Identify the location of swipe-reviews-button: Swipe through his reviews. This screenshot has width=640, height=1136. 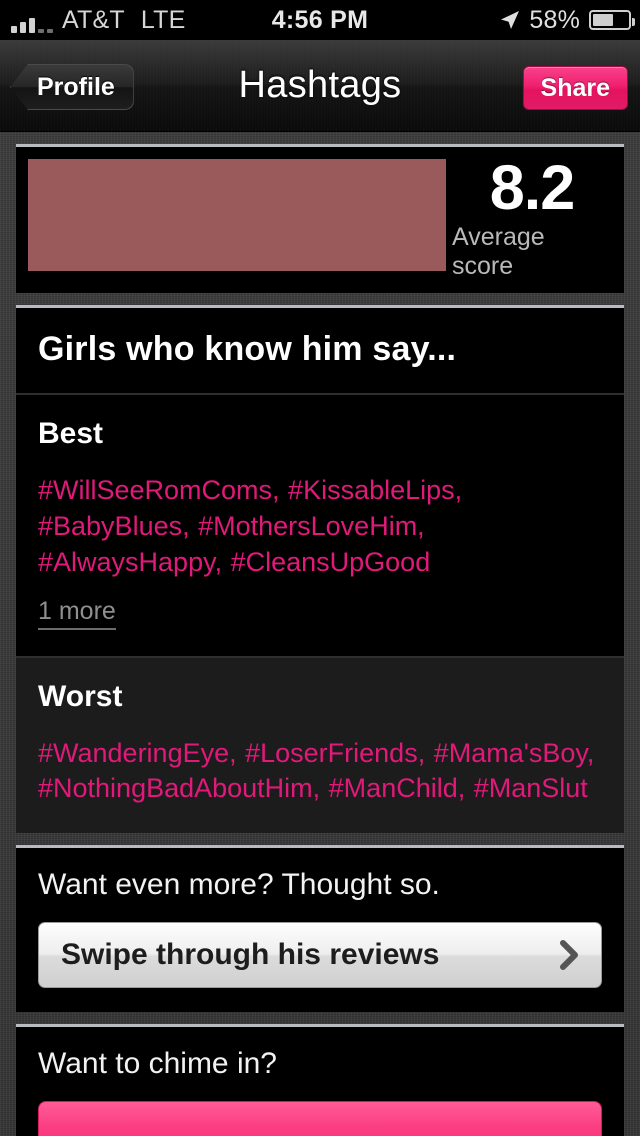
(320, 955).